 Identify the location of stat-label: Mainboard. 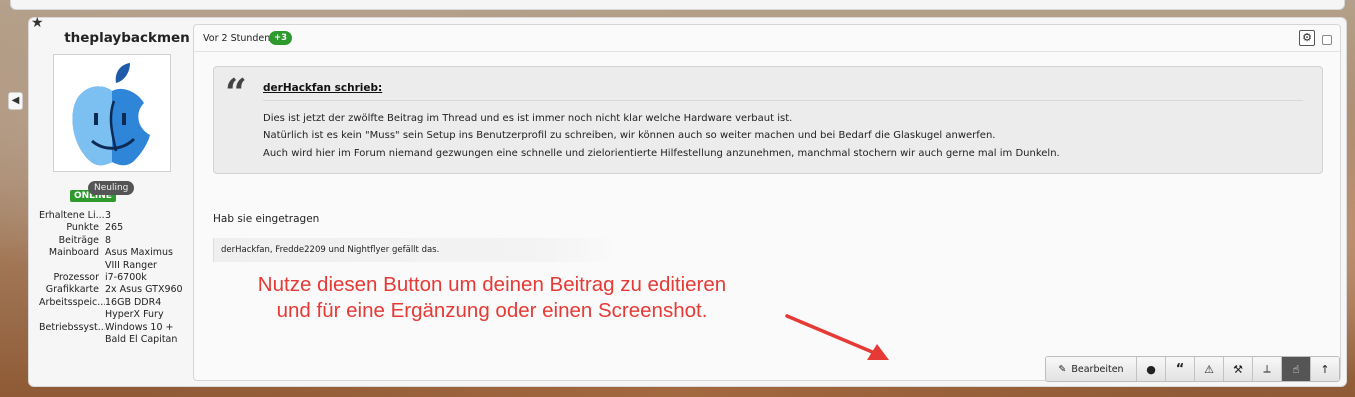
(73, 253).